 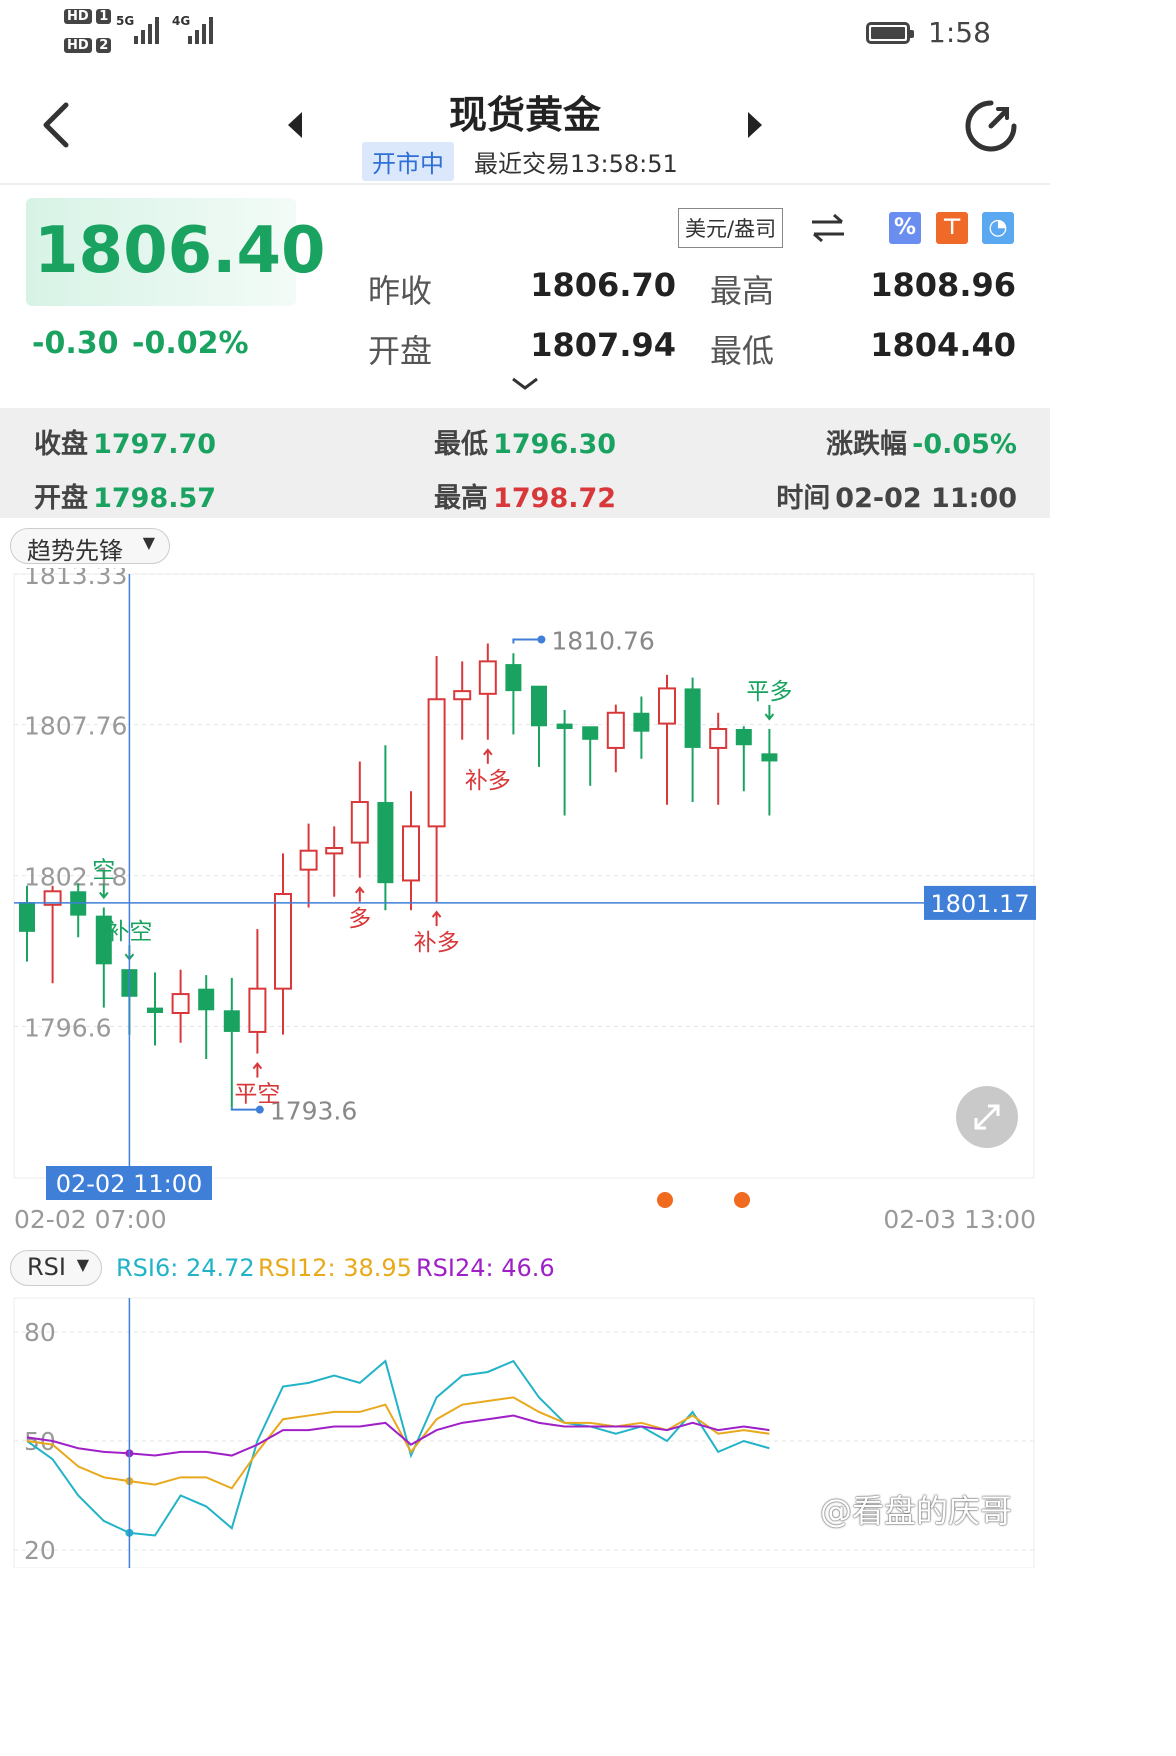 What do you see at coordinates (555, 444) in the screenshot?
I see `low-info-value: 1796.30` at bounding box center [555, 444].